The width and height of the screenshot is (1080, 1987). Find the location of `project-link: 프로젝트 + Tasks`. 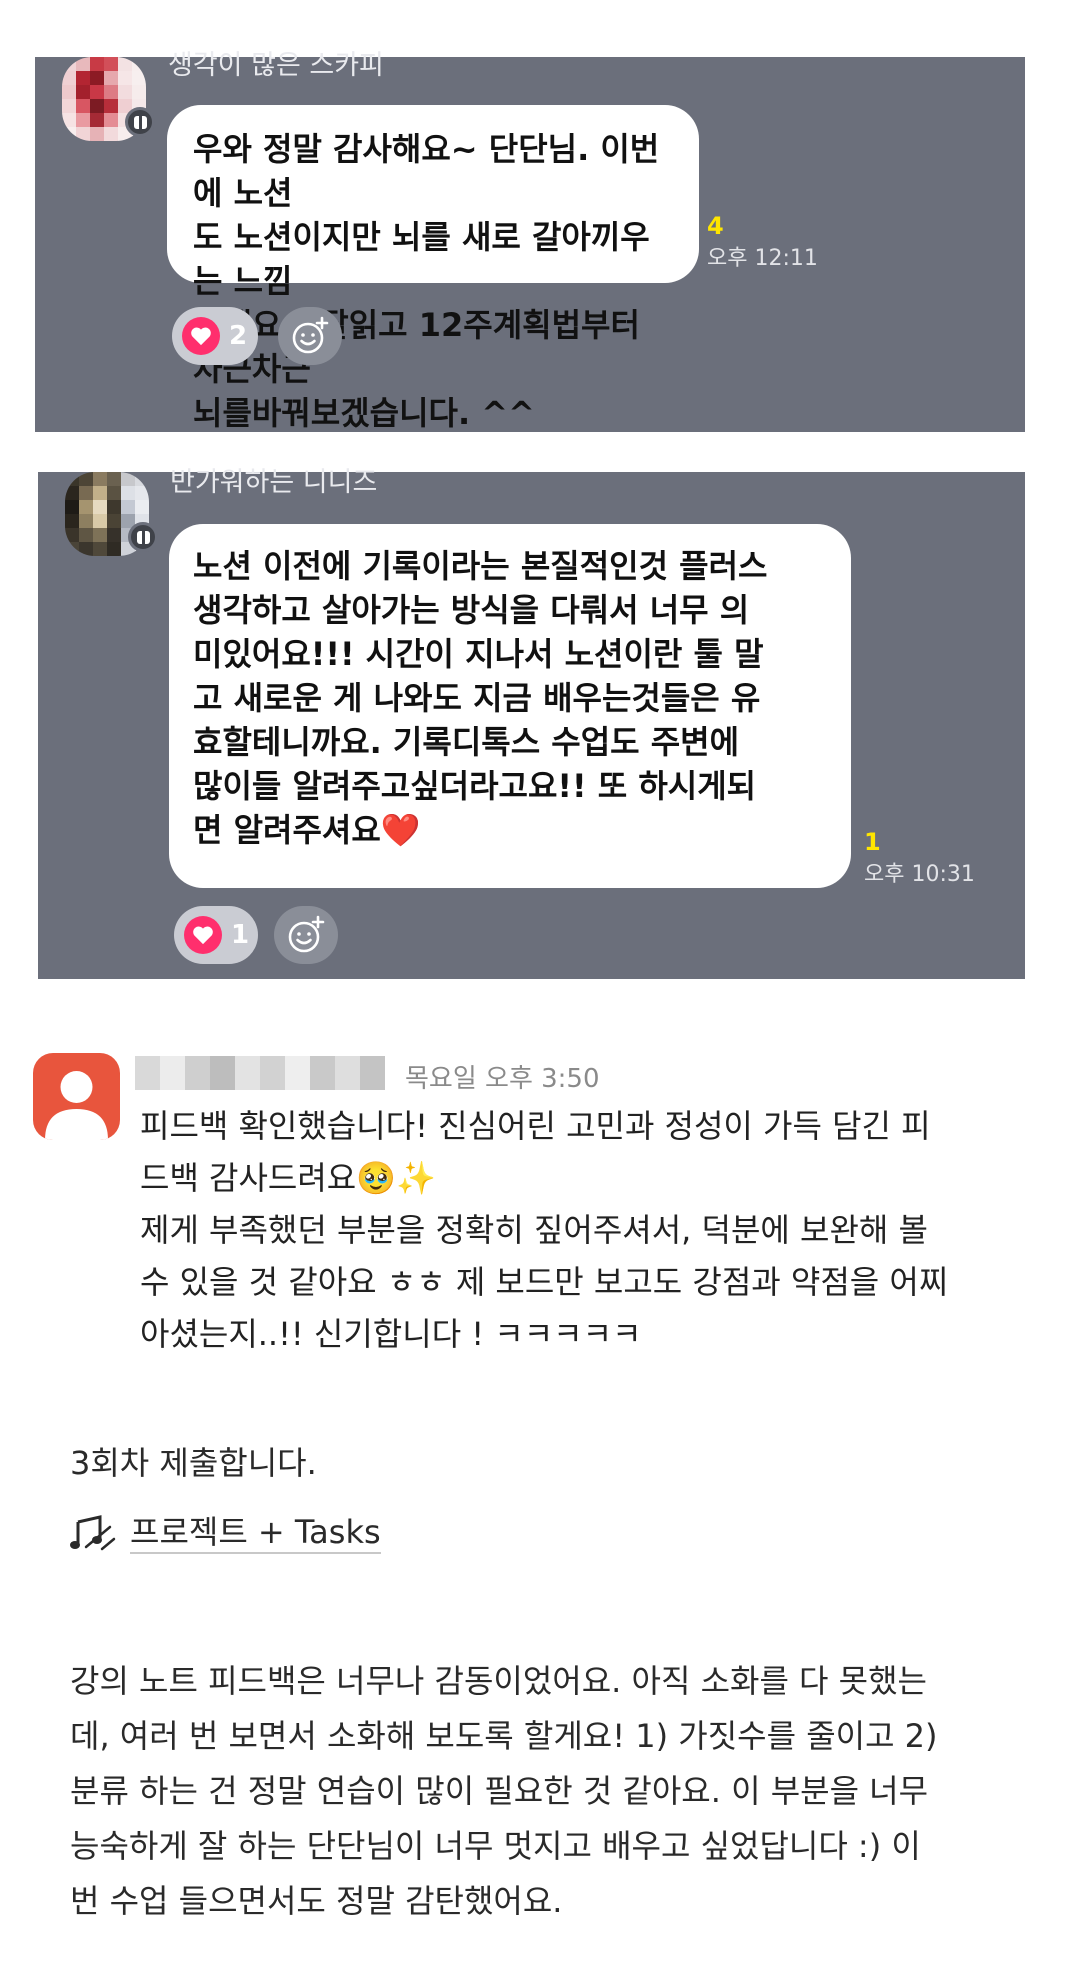

project-link: 프로젝트 + Tasks is located at coordinates (225, 1533).